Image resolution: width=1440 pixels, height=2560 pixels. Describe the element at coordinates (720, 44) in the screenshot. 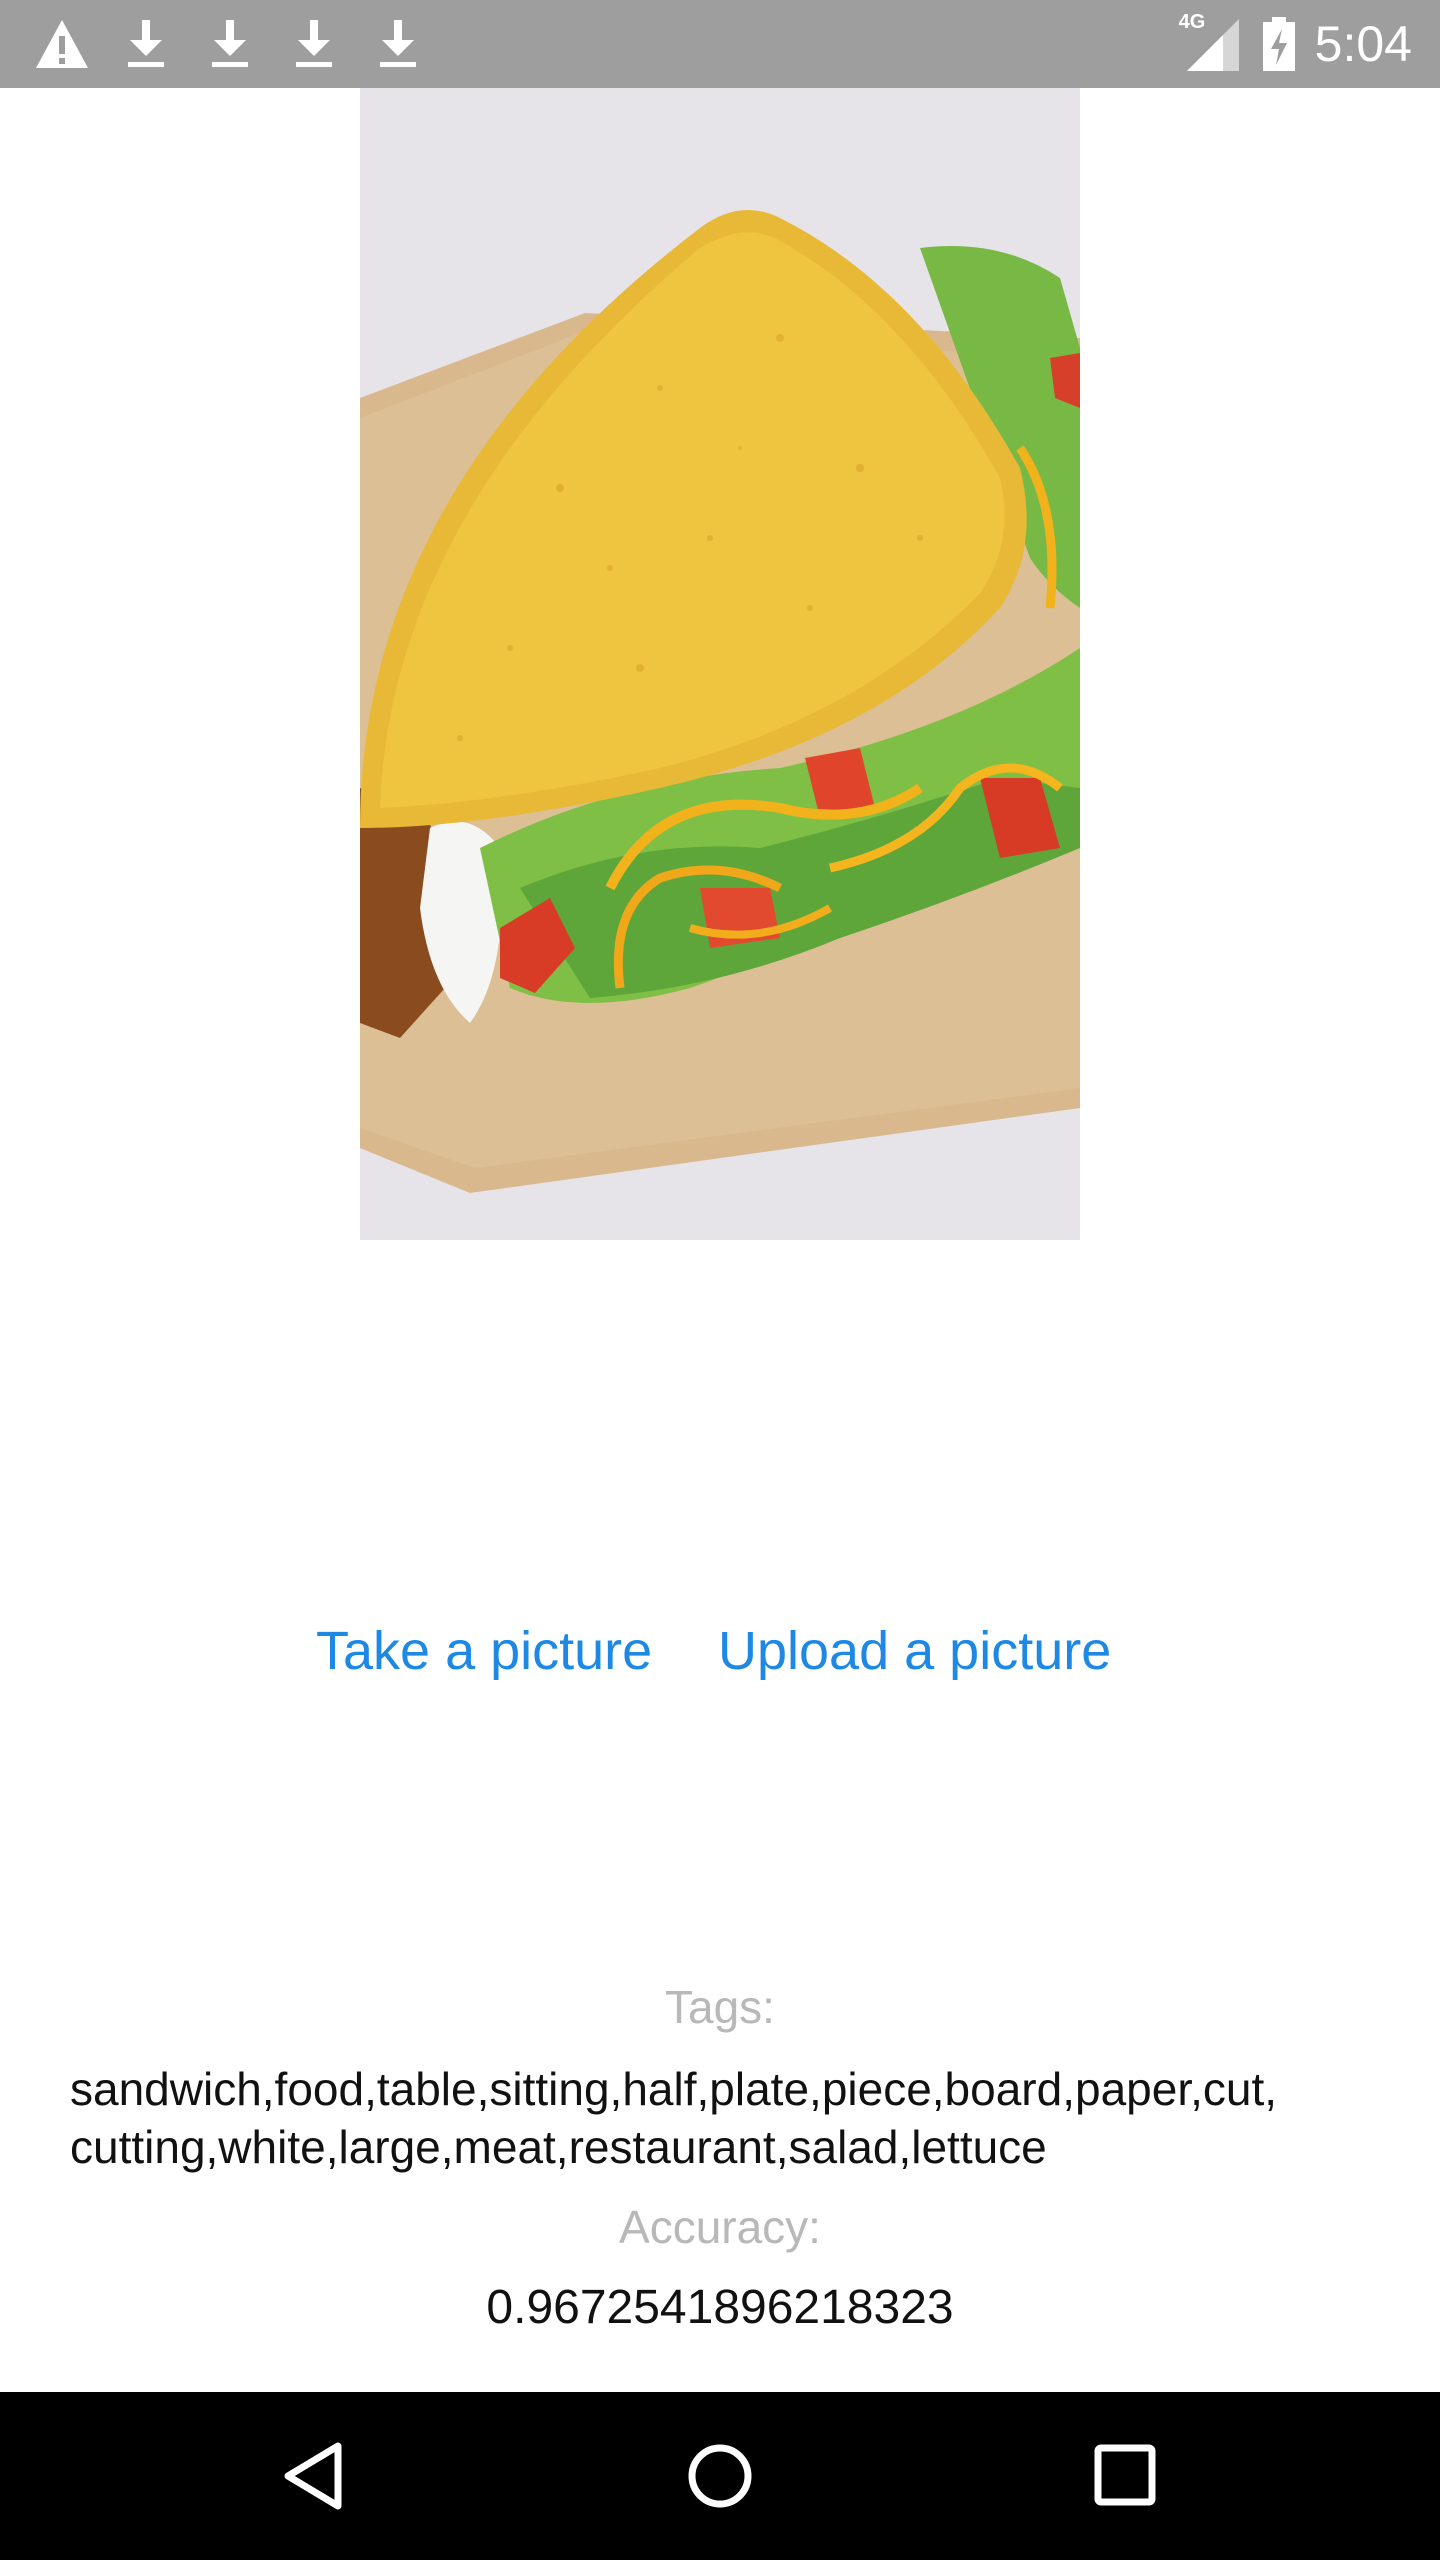

I see `status-bar: 4G 5:04` at that location.